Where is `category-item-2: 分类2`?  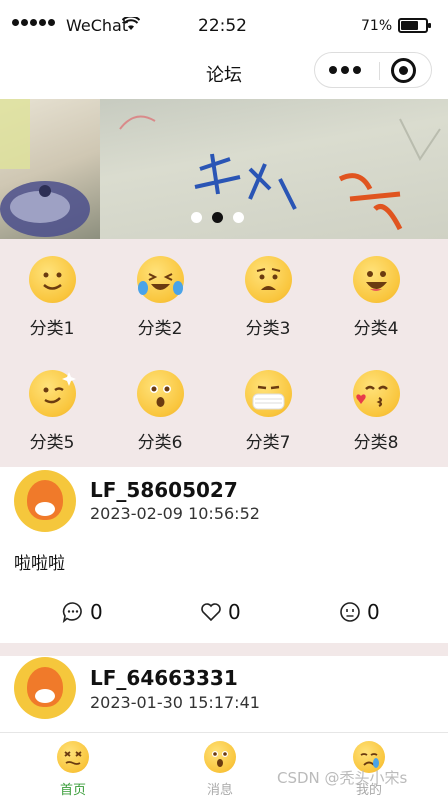 category-item-2: 分类2 is located at coordinates (160, 306).